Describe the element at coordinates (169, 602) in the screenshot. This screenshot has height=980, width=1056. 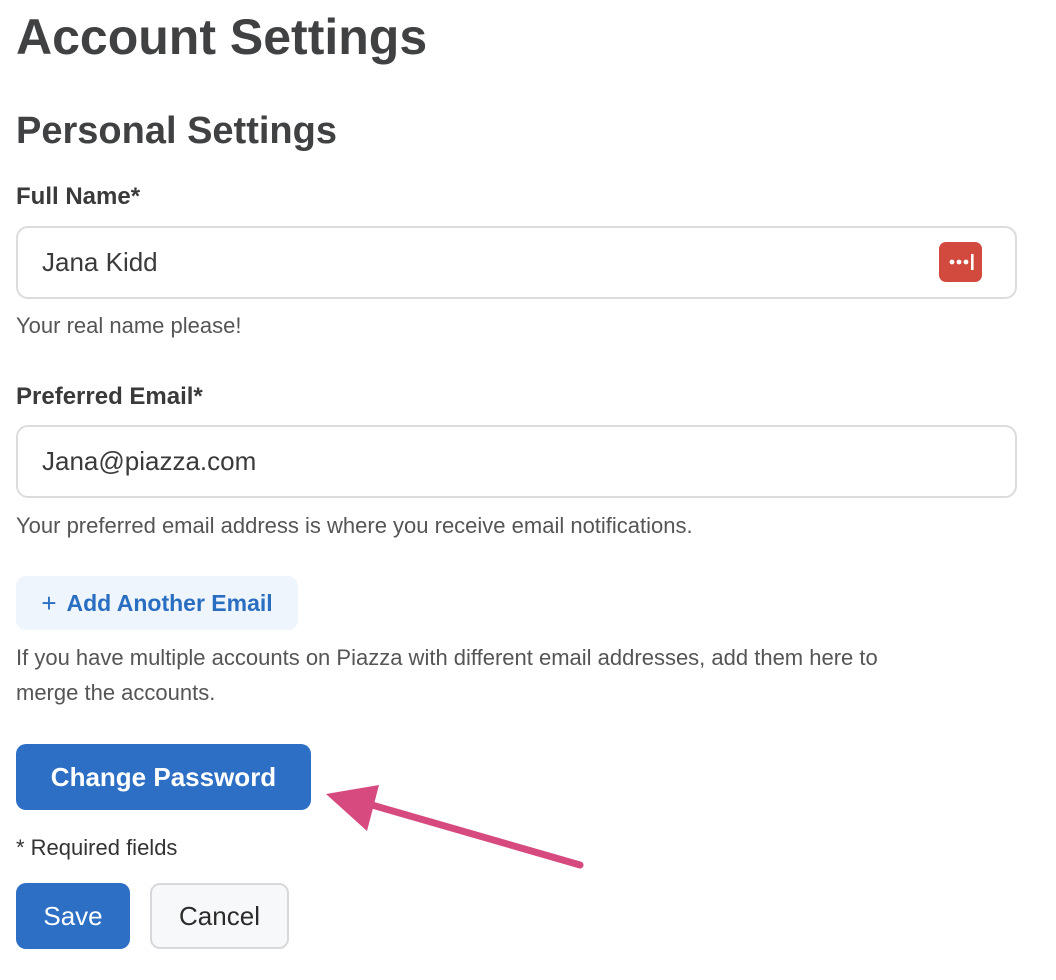
I see `add-another-email-label: Add Another Email` at that location.